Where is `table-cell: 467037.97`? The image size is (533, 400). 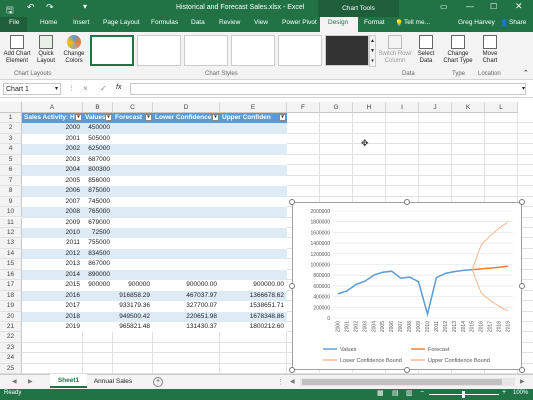 table-cell: 467037.97 is located at coordinates (186, 296).